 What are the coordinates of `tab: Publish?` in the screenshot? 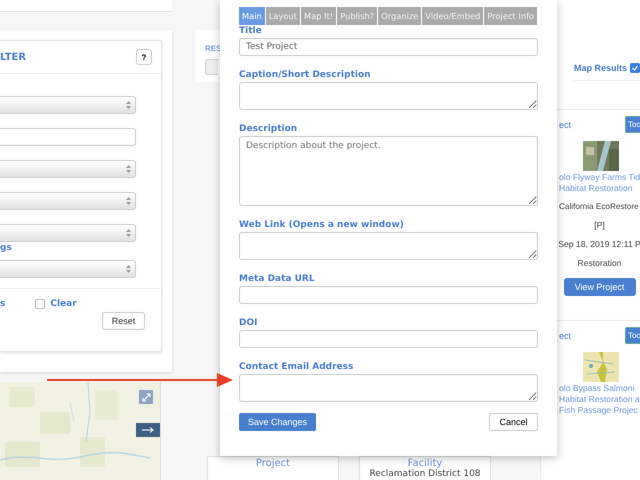 It's located at (357, 16).